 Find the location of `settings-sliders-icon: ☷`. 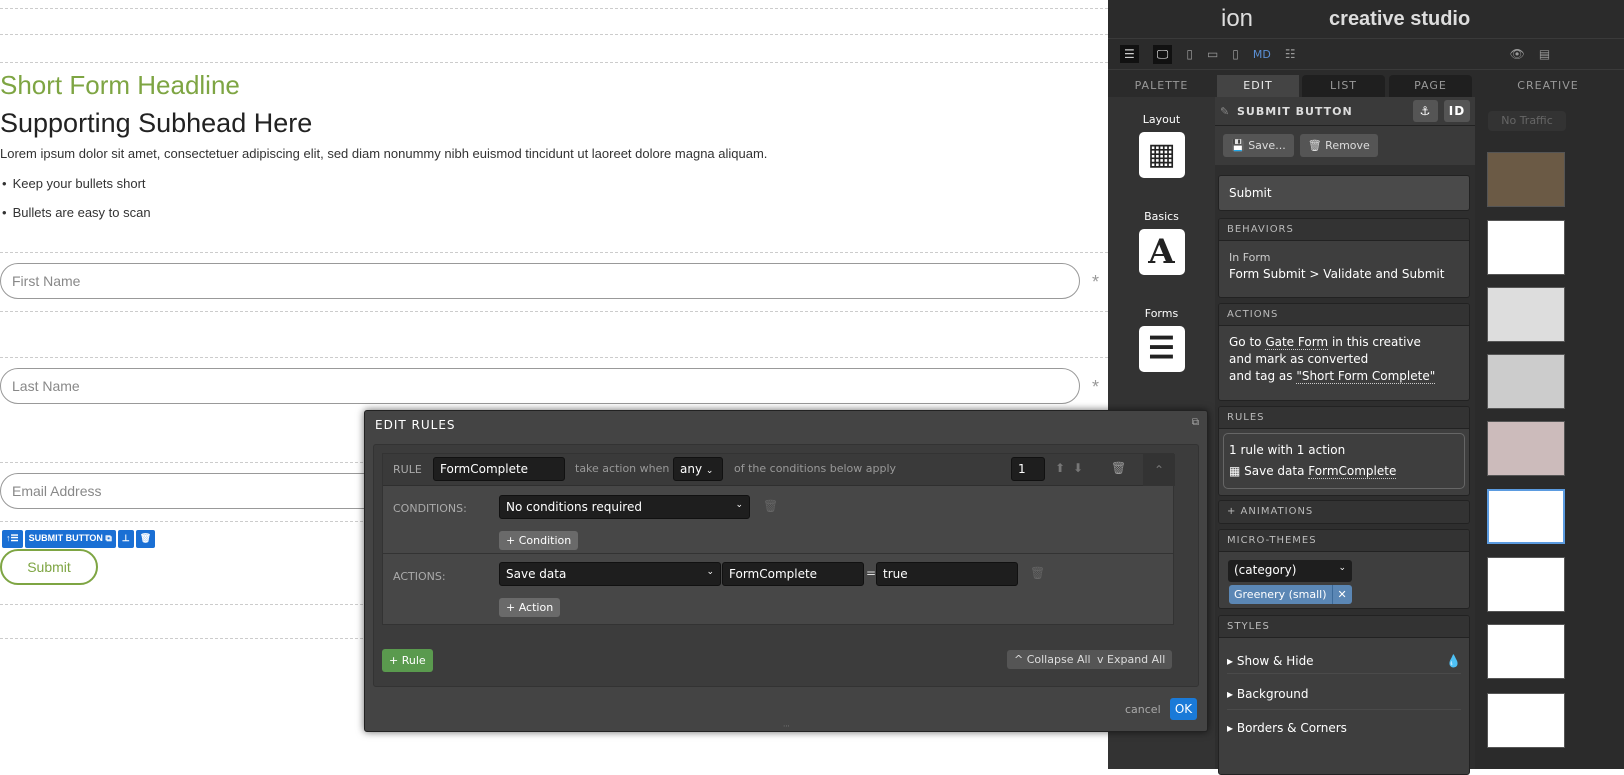

settings-sliders-icon: ☷ is located at coordinates (1290, 54).